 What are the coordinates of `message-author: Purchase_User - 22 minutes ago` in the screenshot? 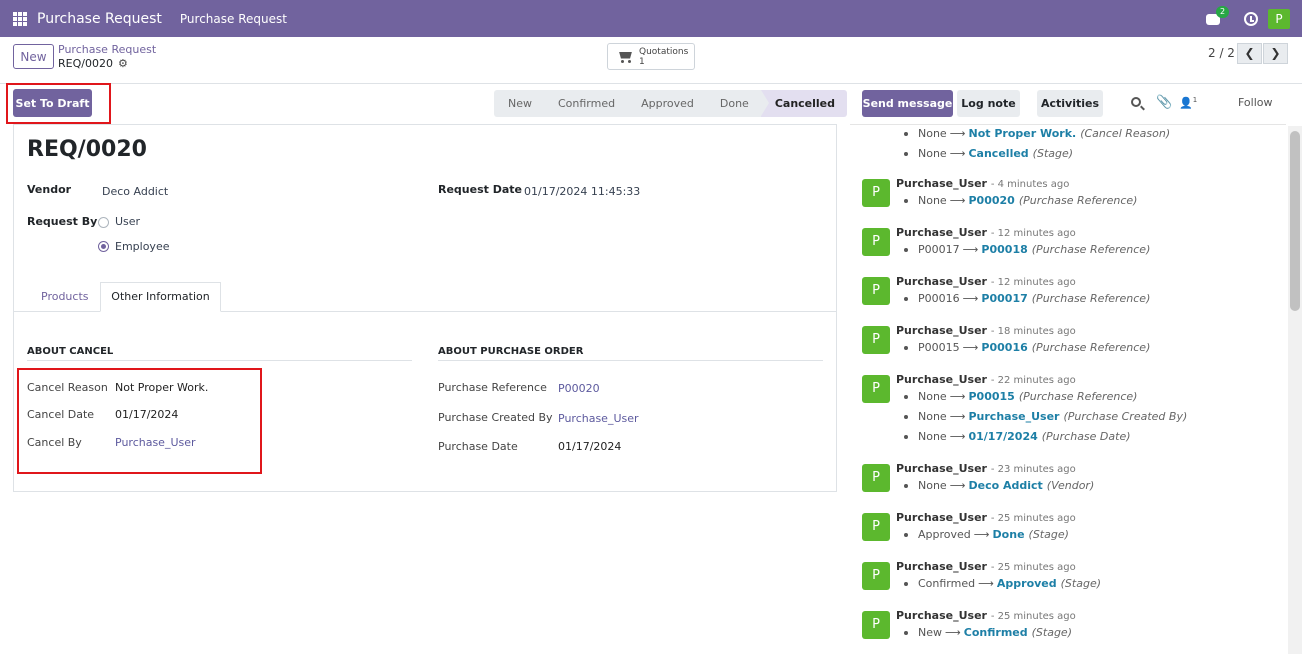 It's located at (986, 379).